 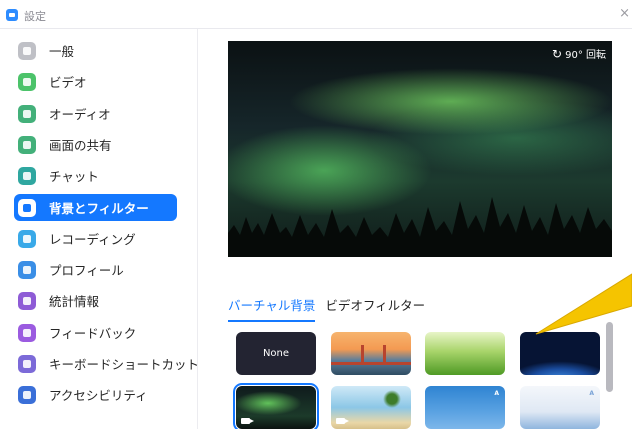 I want to click on keyboard-icon, so click(x=27, y=363).